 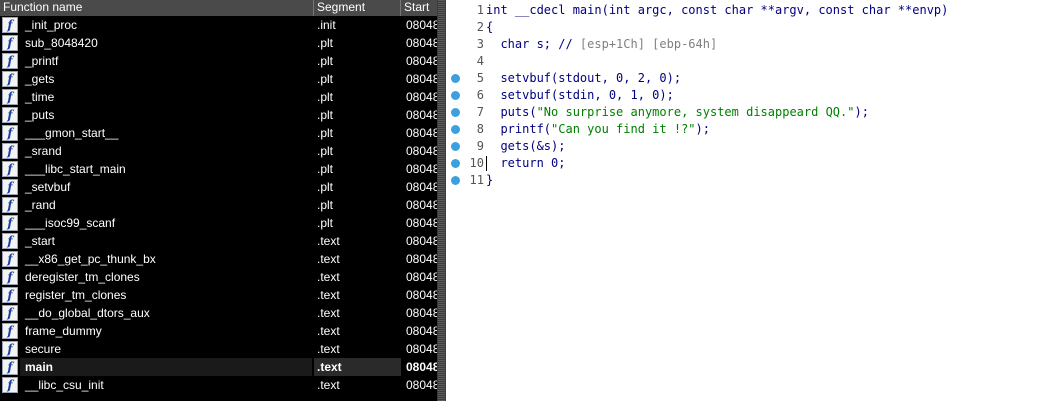 I want to click on column-header-function-name: Function name, so click(x=157, y=8).